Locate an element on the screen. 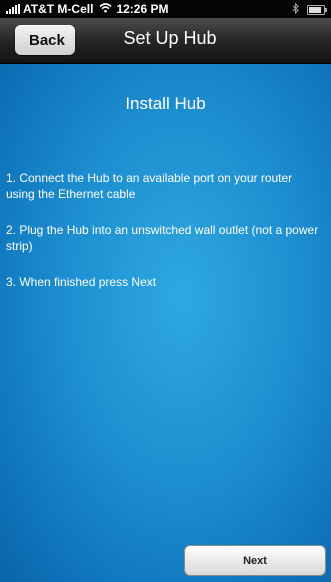 The image size is (331, 582). carrier-label: AT&T M-Cell is located at coordinates (58, 9).